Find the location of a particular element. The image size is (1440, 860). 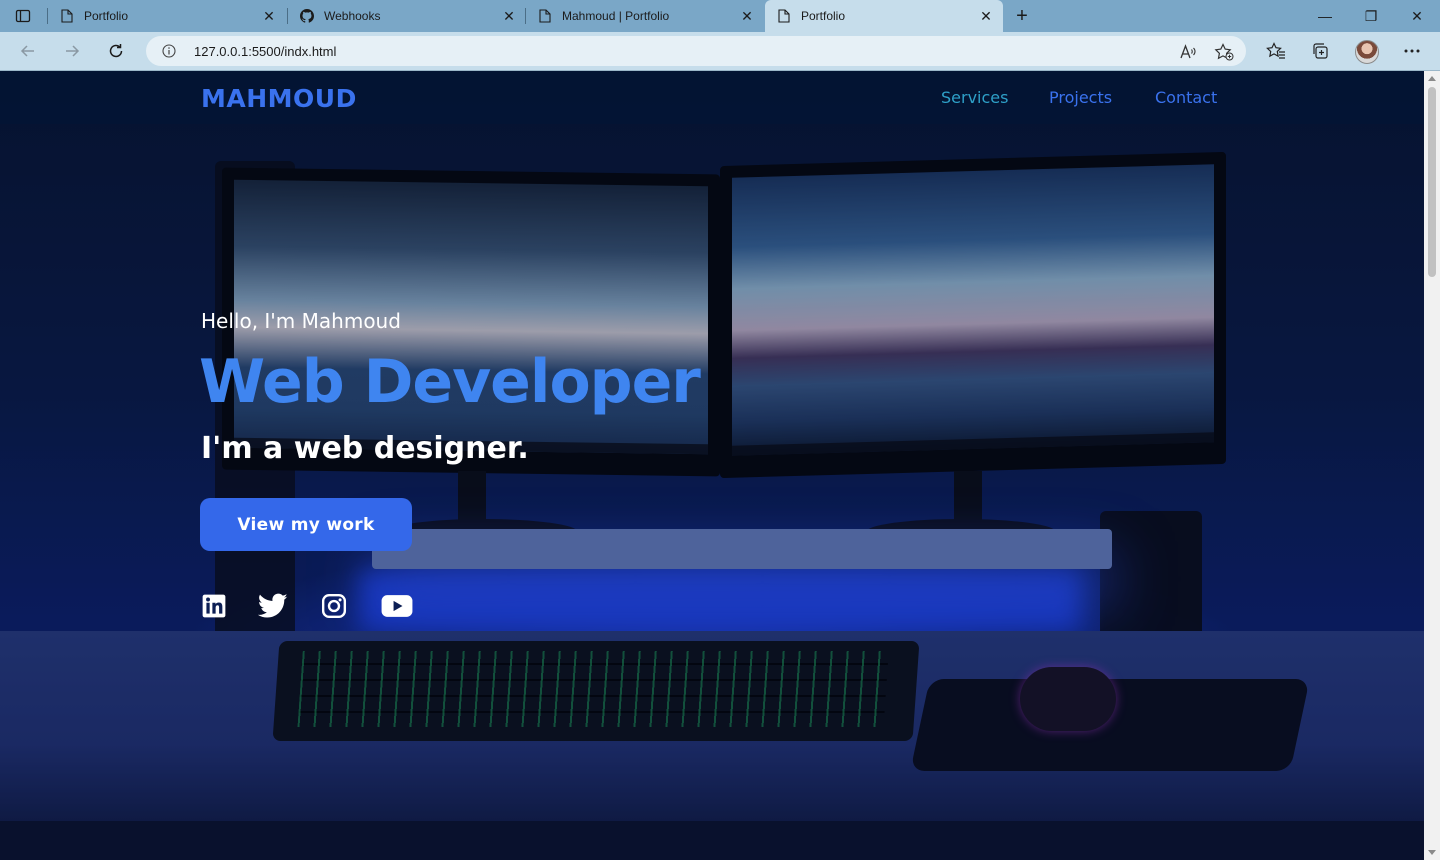

favorites-button is located at coordinates (1276, 51).